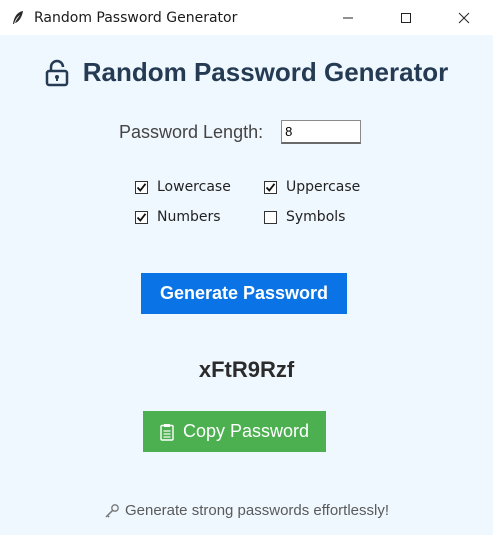 The width and height of the screenshot is (493, 535). I want to click on generate-password-button: Generate Password, so click(244, 293).